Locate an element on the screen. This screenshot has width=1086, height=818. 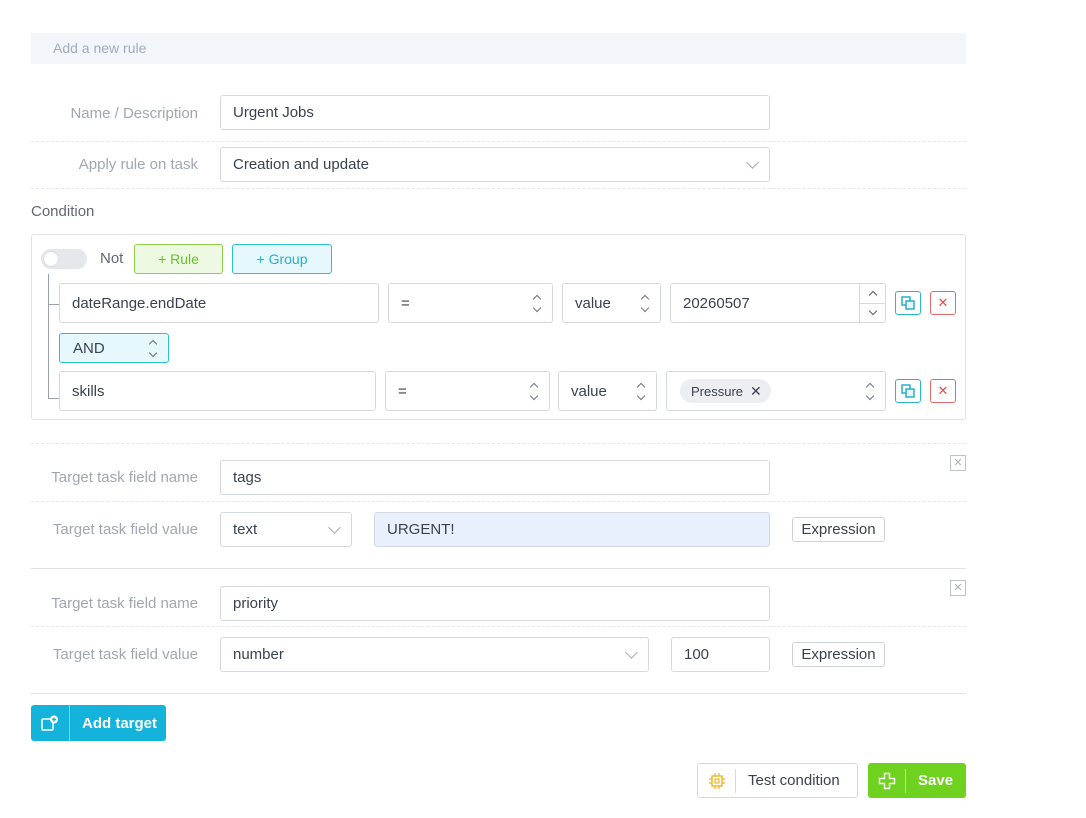
not-toggle is located at coordinates (64, 259).